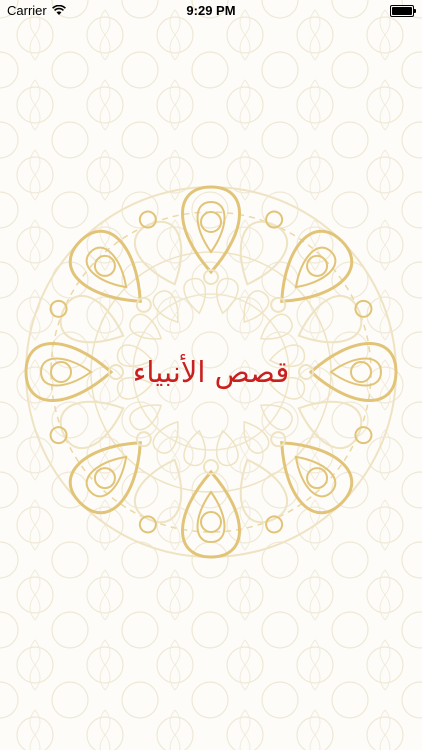 Image resolution: width=422 pixels, height=750 pixels. I want to click on status-right, so click(403, 11).